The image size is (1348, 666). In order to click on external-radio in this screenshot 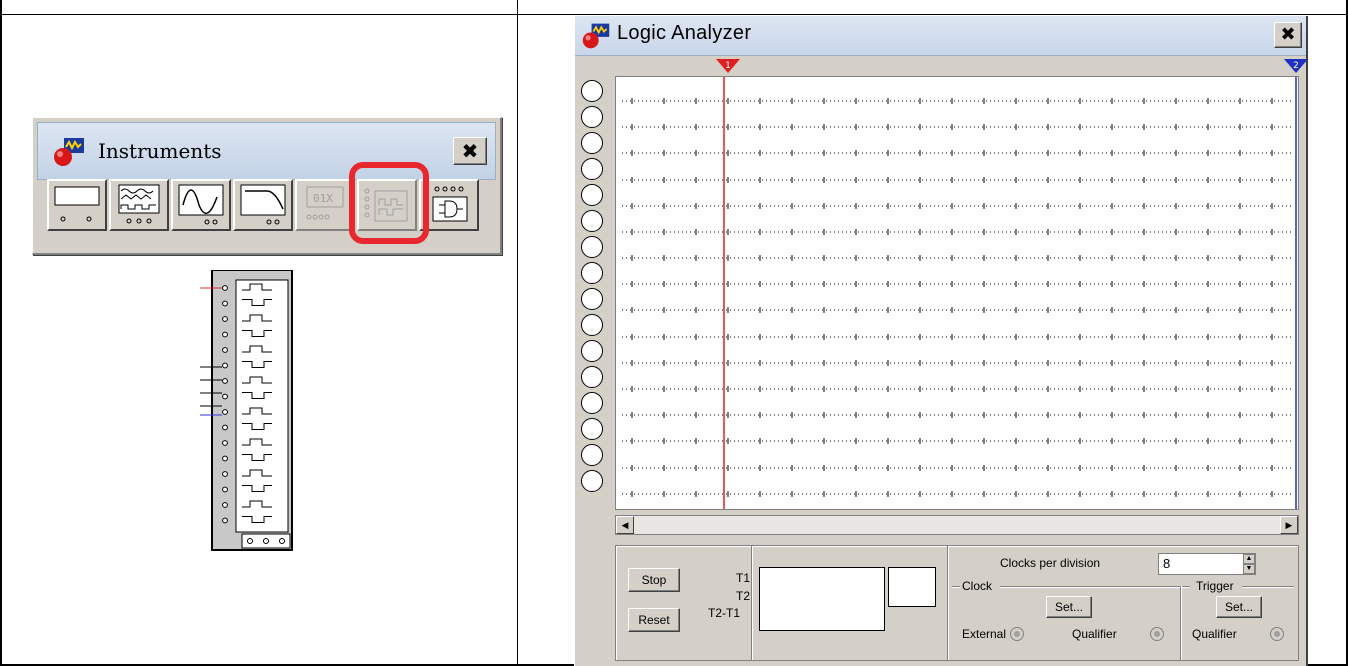, I will do `click(1017, 634)`.